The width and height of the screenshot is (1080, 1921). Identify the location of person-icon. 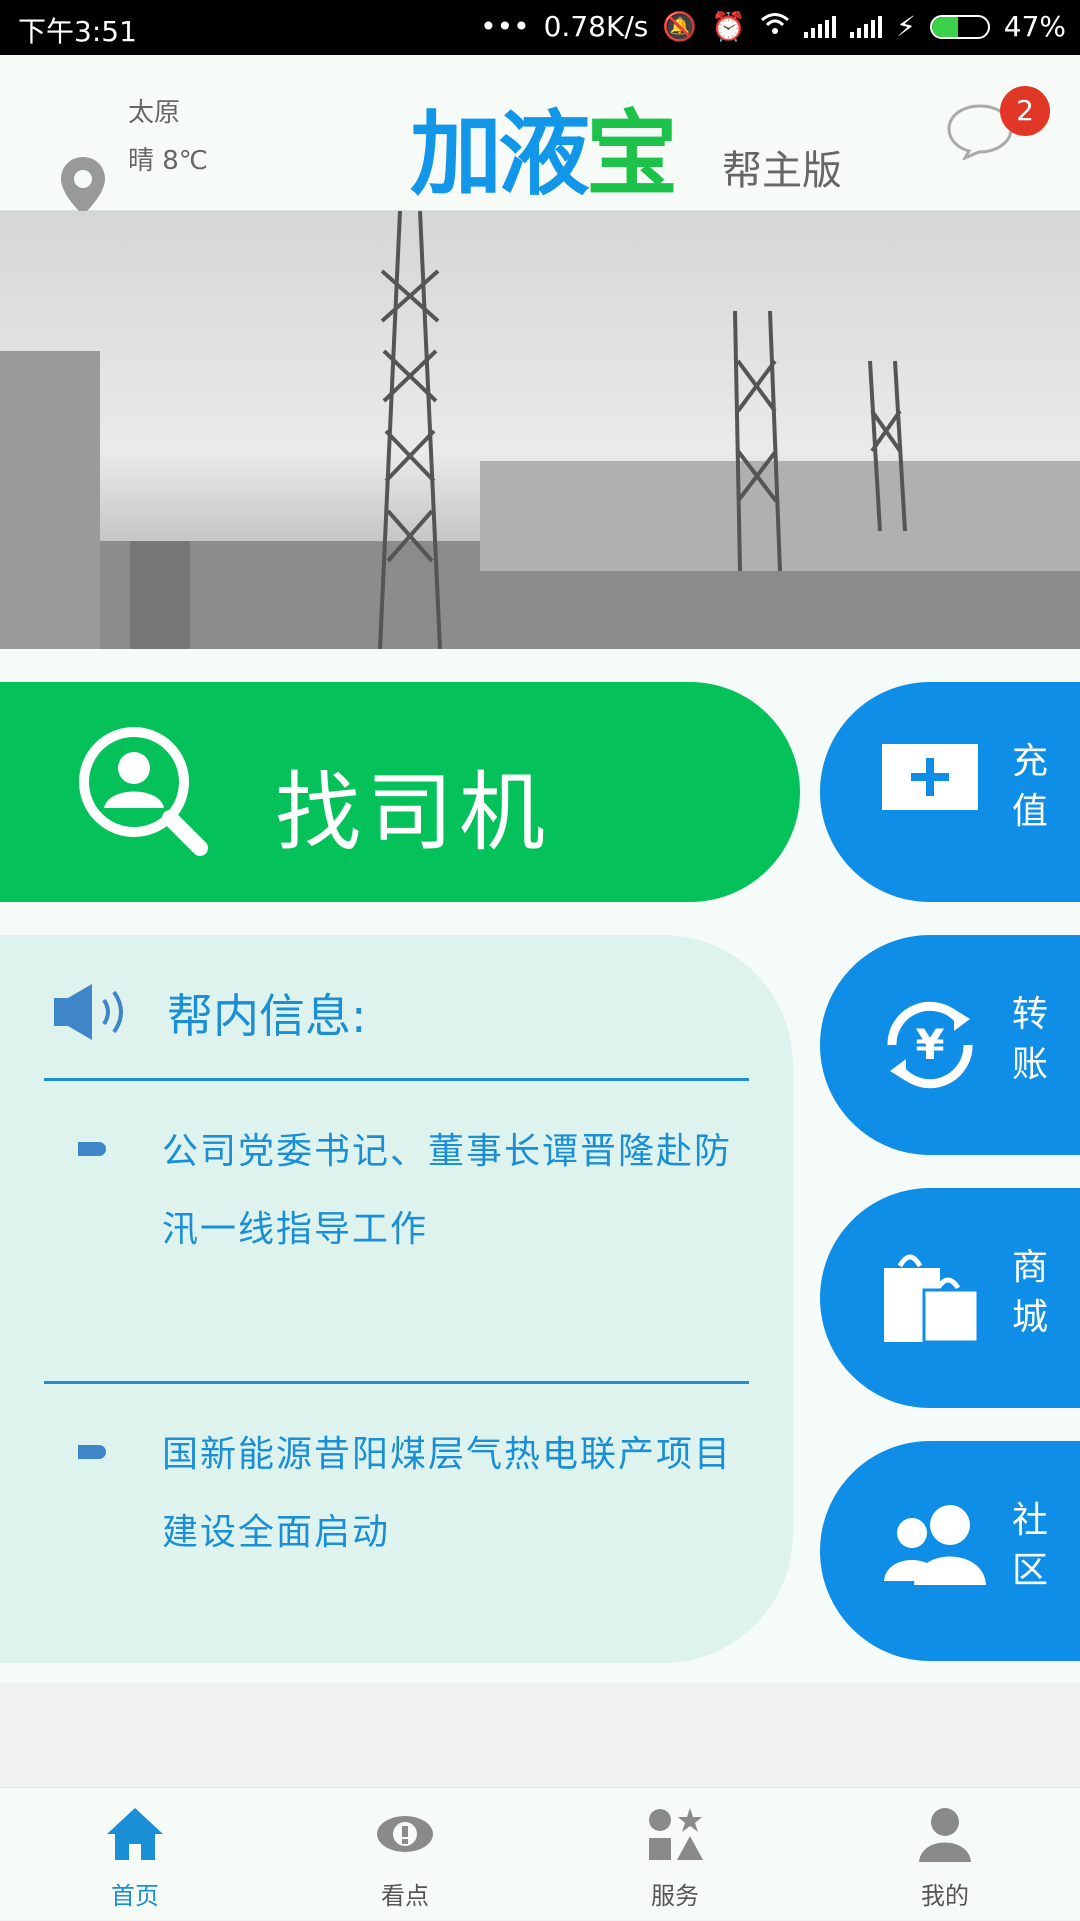
(945, 1836).